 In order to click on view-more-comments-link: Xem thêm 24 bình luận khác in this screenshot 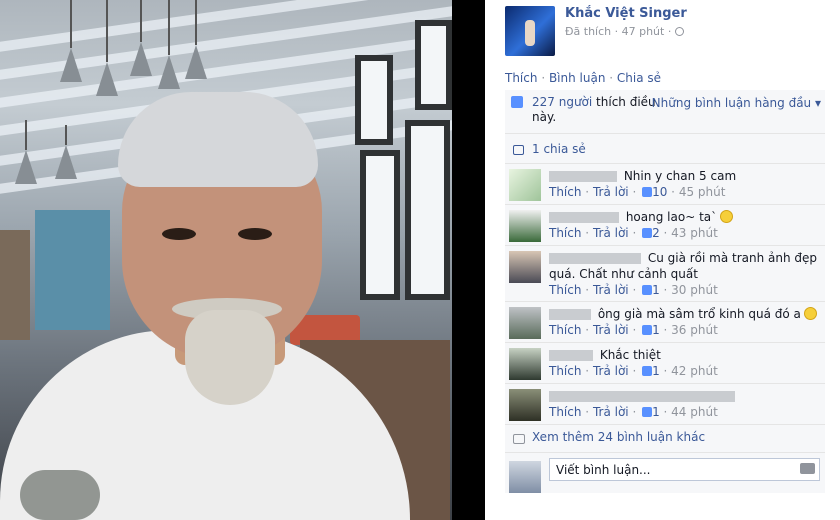, I will do `click(618, 437)`.